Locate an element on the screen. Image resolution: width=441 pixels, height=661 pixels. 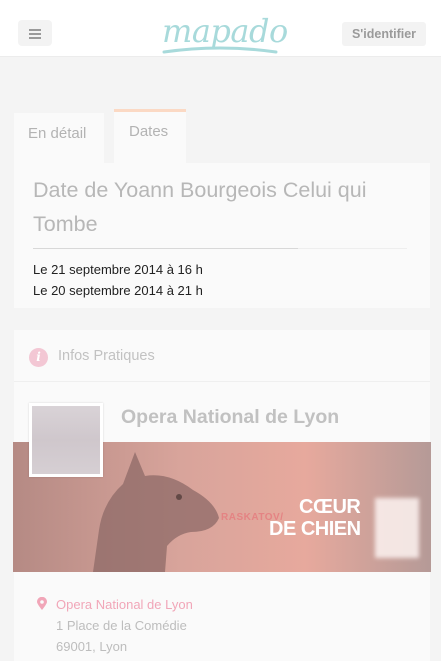
dates-title: Date de Yoann Bourgeois Celui qui Tombe is located at coordinates (200, 207).